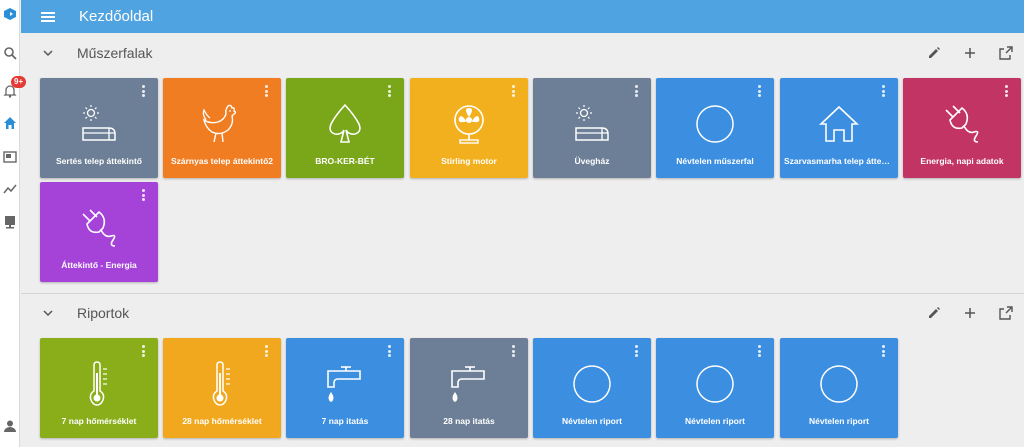 The width and height of the screenshot is (1024, 447). I want to click on tile-label: Energia, napi adatok, so click(962, 161).